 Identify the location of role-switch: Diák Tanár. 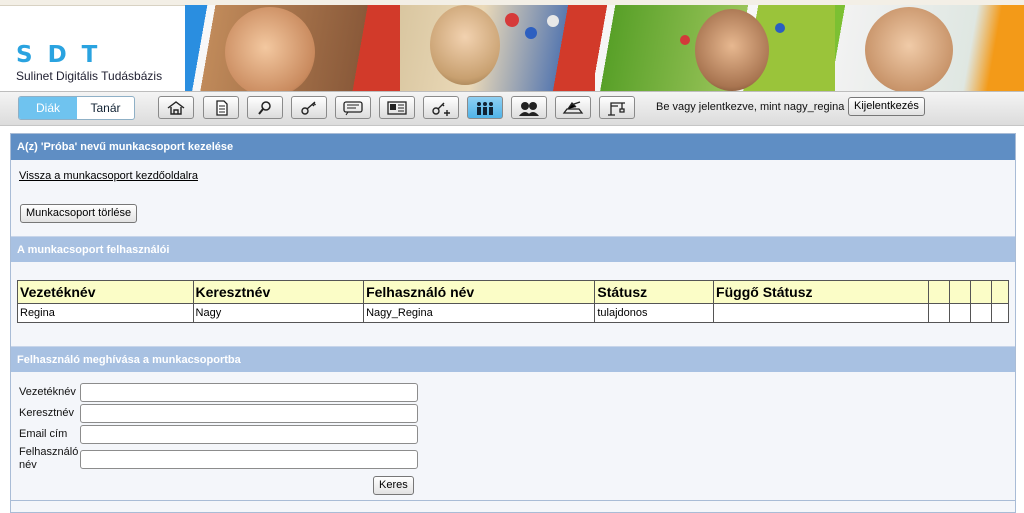
(76, 108).